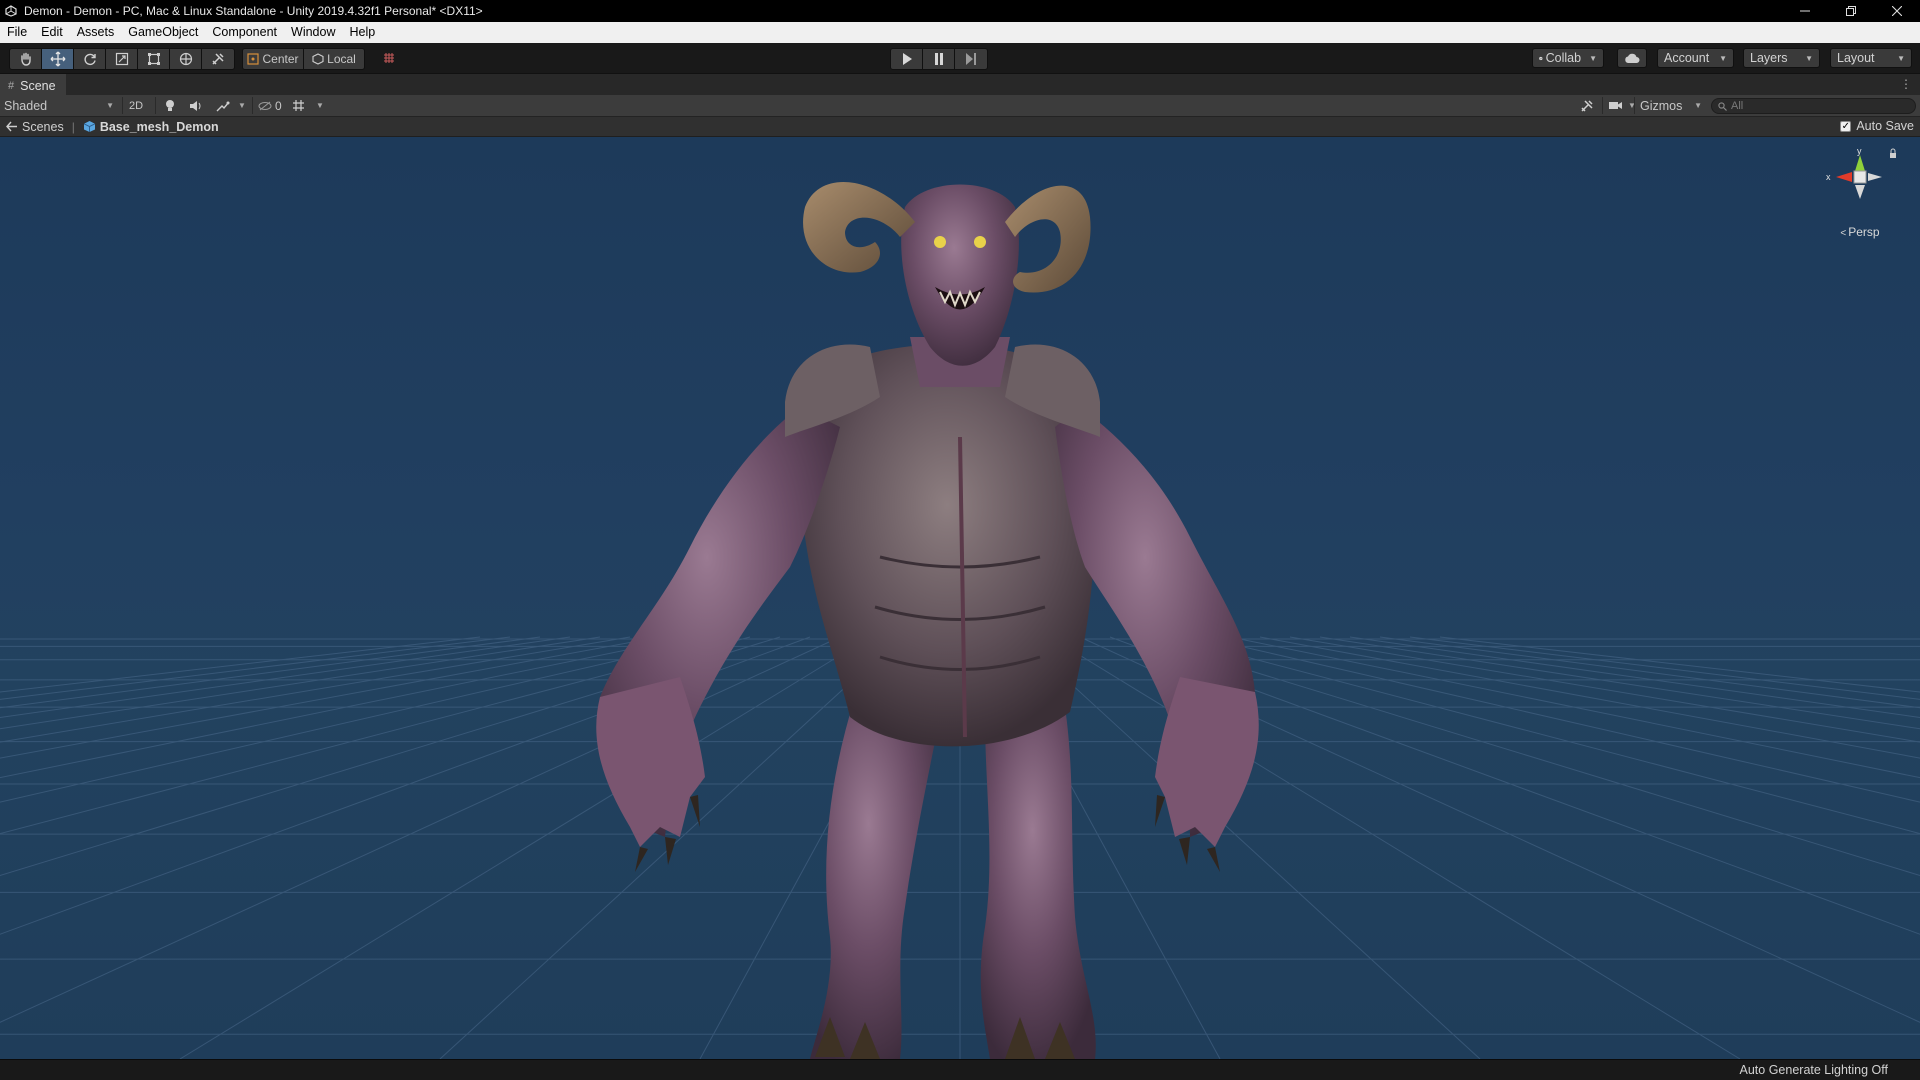 Image resolution: width=1920 pixels, height=1080 pixels. I want to click on rotate-tool-button, so click(90, 59).